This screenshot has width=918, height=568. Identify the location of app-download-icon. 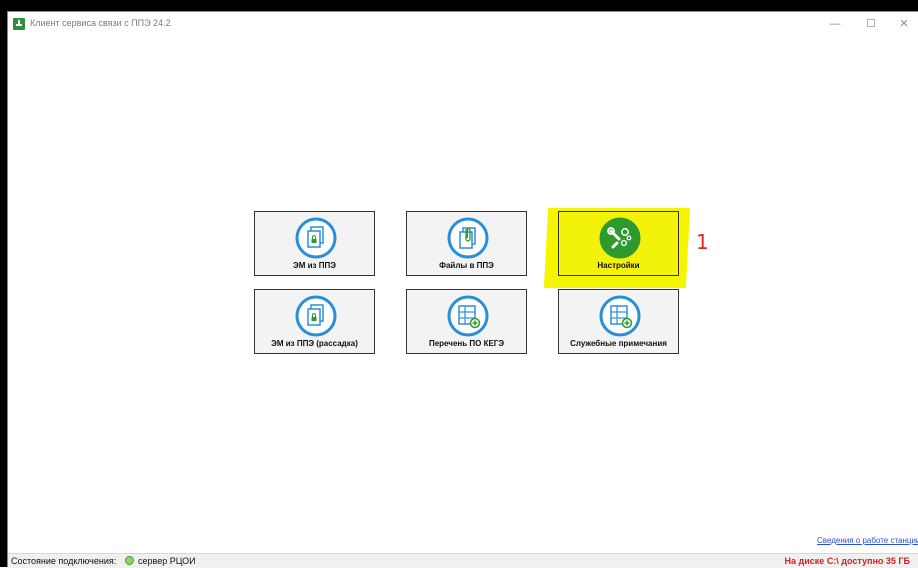
(19, 24).